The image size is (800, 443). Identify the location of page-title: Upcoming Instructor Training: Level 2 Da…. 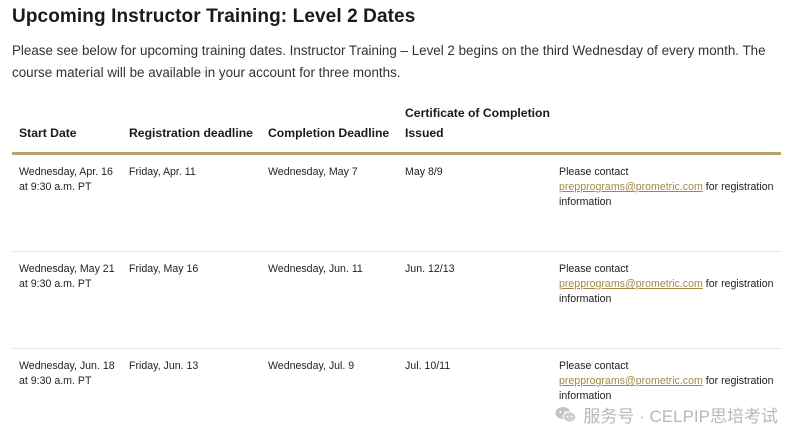
(214, 16).